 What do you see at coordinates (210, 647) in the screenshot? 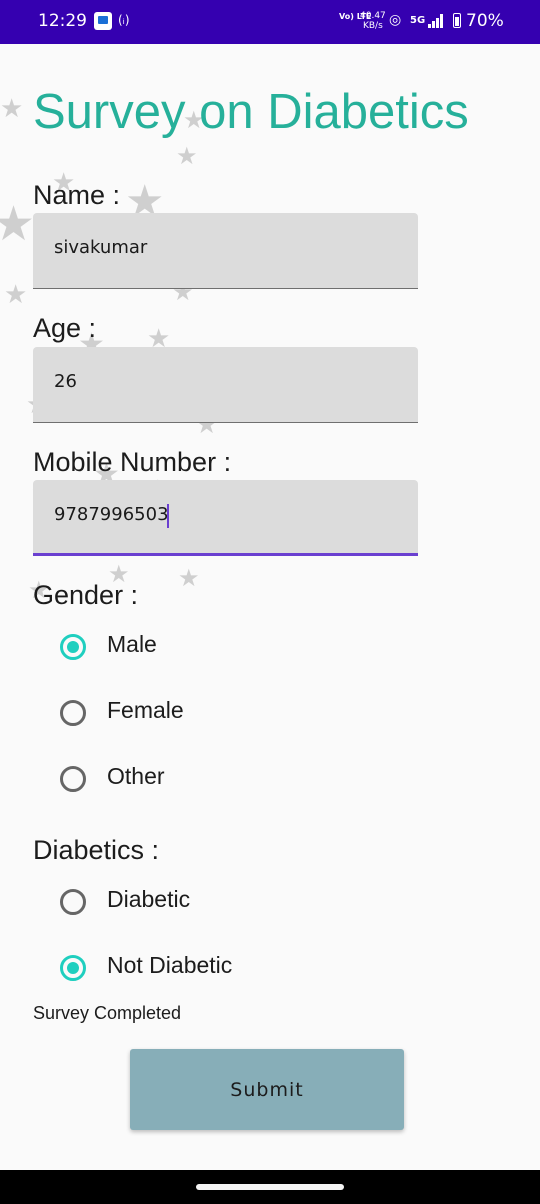
I see `radio-male: Male` at bounding box center [210, 647].